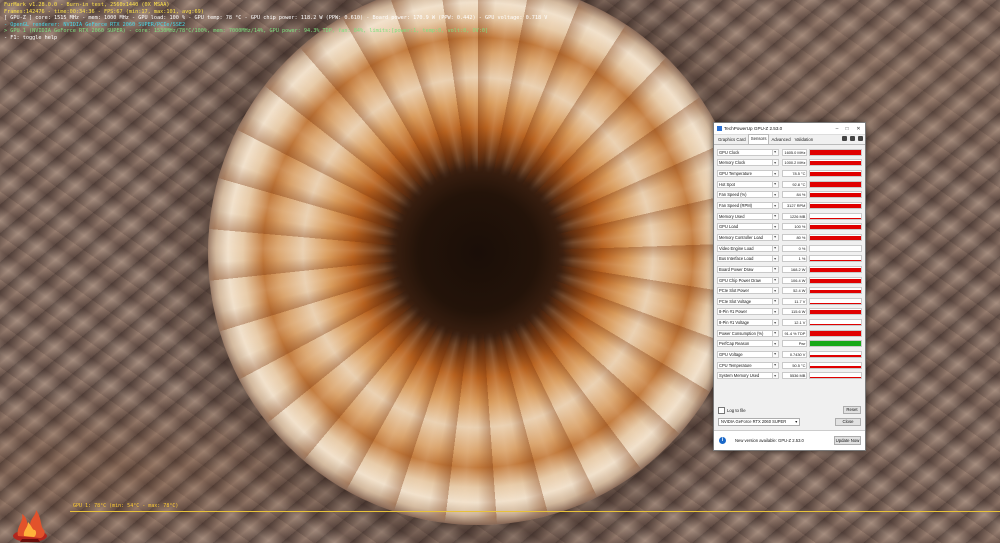  I want to click on sensor-row: Memory Used ▼ 1226 MB, so click(789, 216).